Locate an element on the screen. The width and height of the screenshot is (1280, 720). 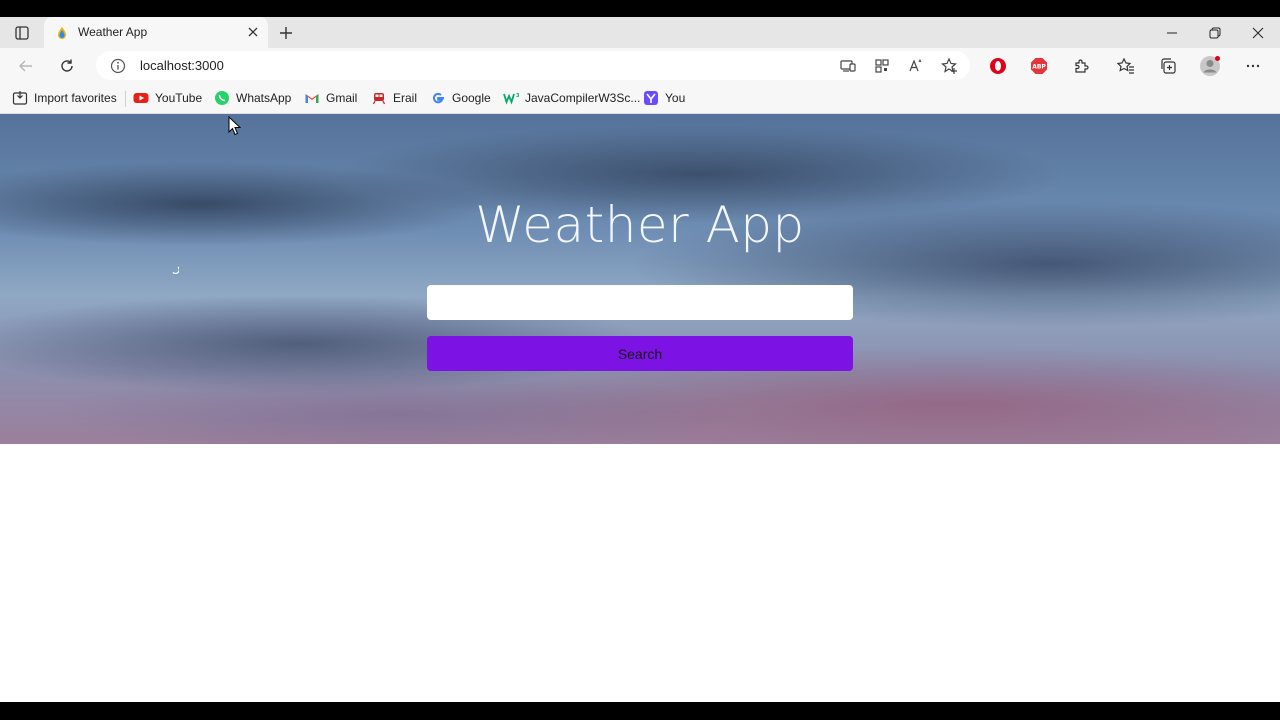
address-bar: localhost:3000 is located at coordinates (533, 65).